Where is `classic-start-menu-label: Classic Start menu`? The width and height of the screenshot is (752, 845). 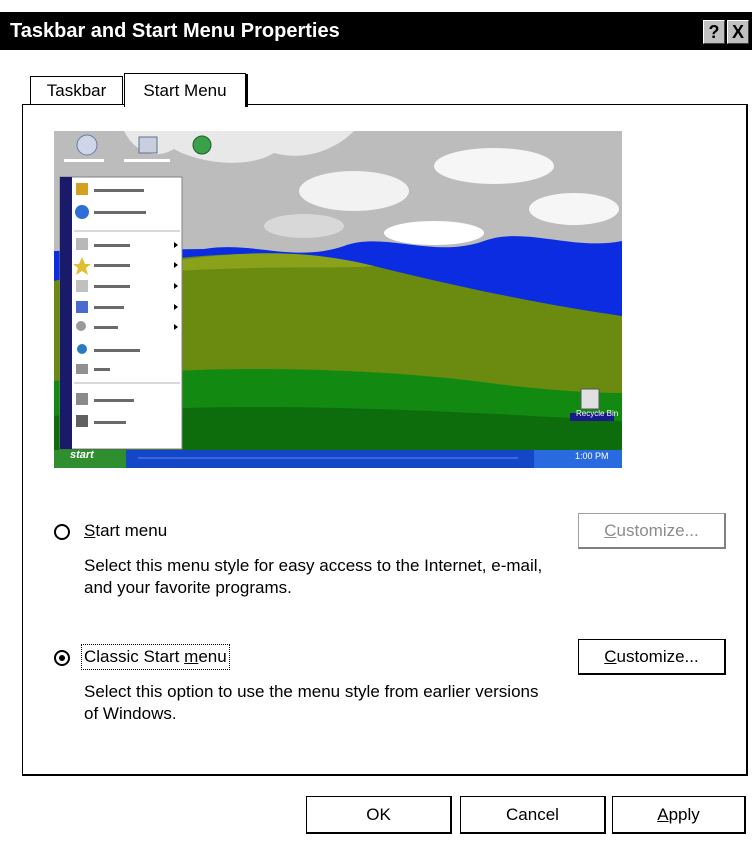 classic-start-menu-label: Classic Start menu is located at coordinates (155, 657).